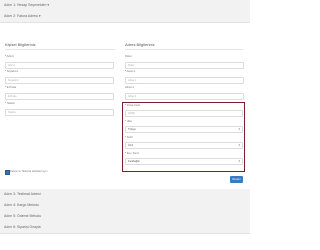 This screenshot has height=250, width=320. Describe the element at coordinates (130, 71) in the screenshot. I see `address-1-label: * Adres 1` at that location.